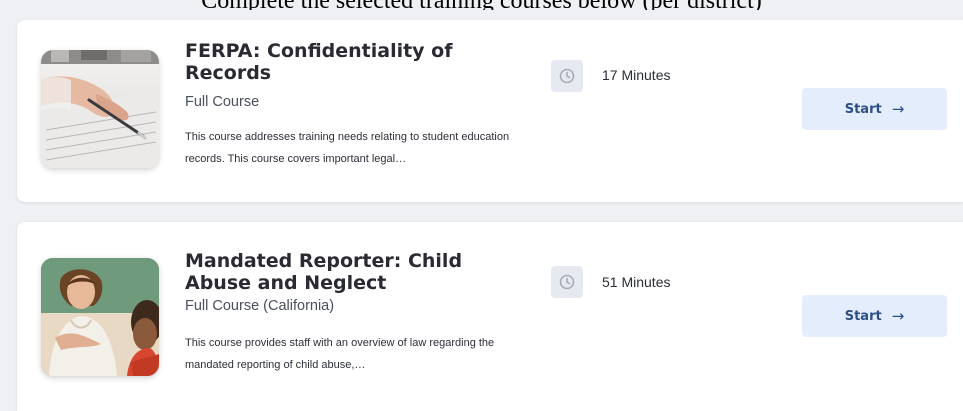 The height and width of the screenshot is (411, 963). What do you see at coordinates (355, 62) in the screenshot?
I see `course-title: FERPA: Confidentiality of Records` at bounding box center [355, 62].